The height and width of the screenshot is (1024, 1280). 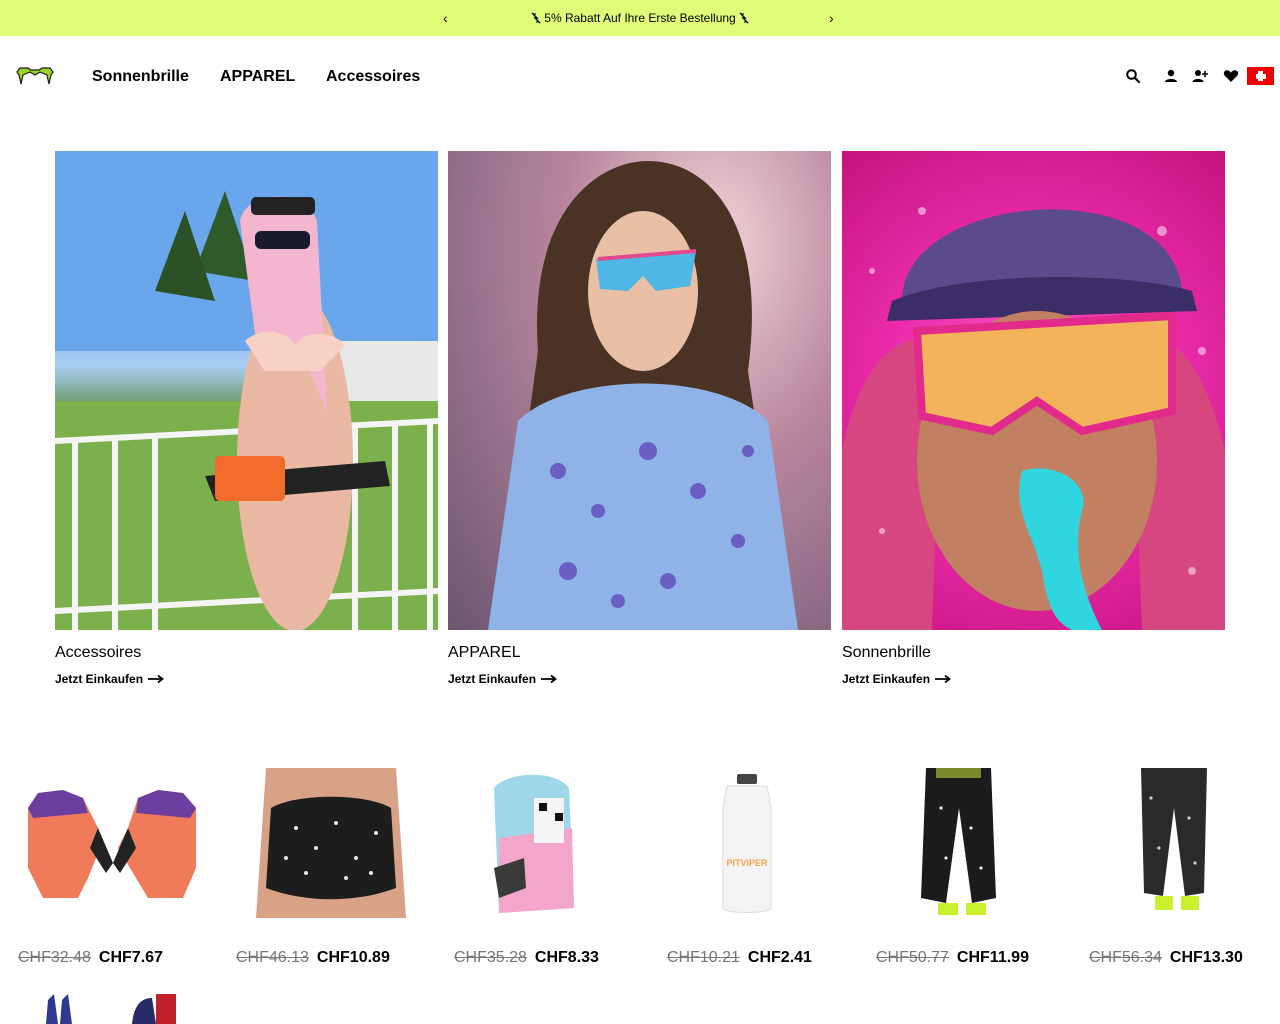 I want to click on product-image-leggings, so click(x=1184, y=843).